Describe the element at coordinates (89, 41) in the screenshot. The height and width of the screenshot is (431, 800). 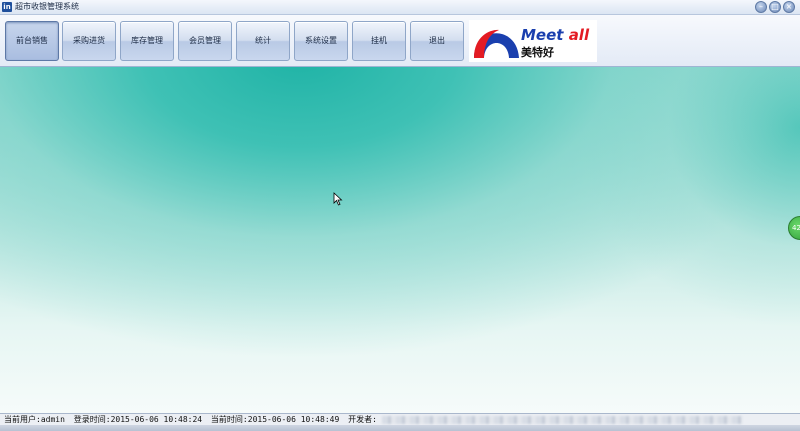
I see `purchase-button: 采购进货` at that location.